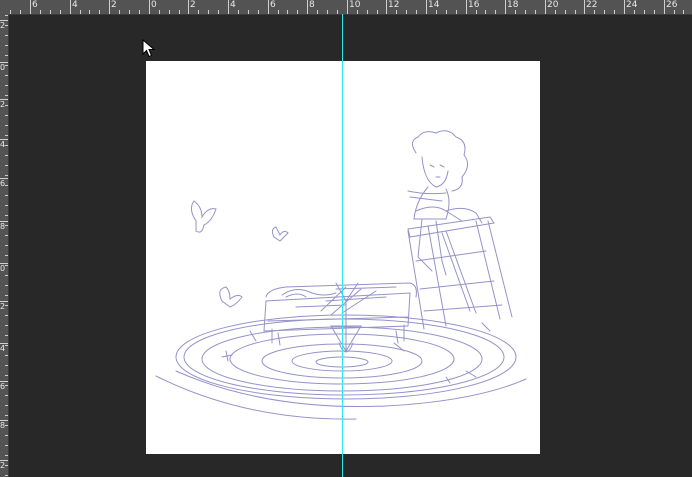 The height and width of the screenshot is (477, 692). Describe the element at coordinates (394, 5) in the screenshot. I see `ruler-label: 12` at that location.